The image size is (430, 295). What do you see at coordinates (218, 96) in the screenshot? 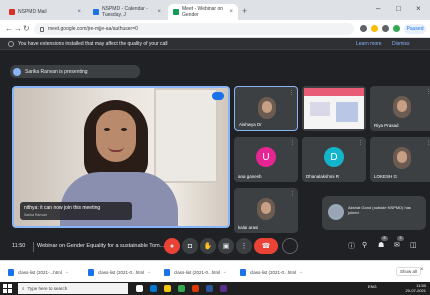
I see `tile-options-icon` at bounding box center [218, 96].